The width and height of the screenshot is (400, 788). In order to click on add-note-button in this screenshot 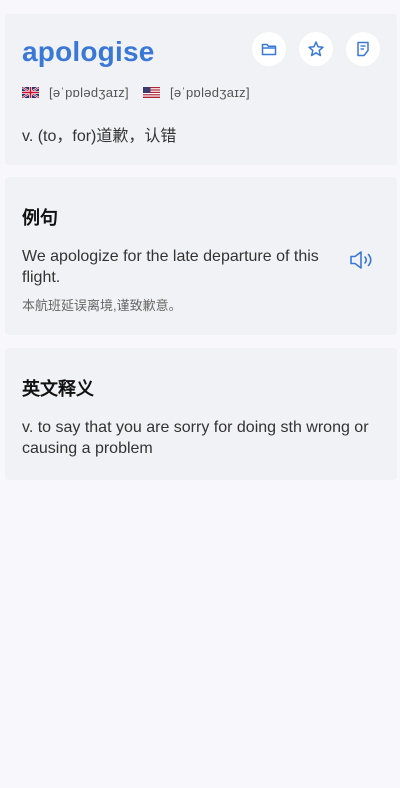, I will do `click(363, 49)`.